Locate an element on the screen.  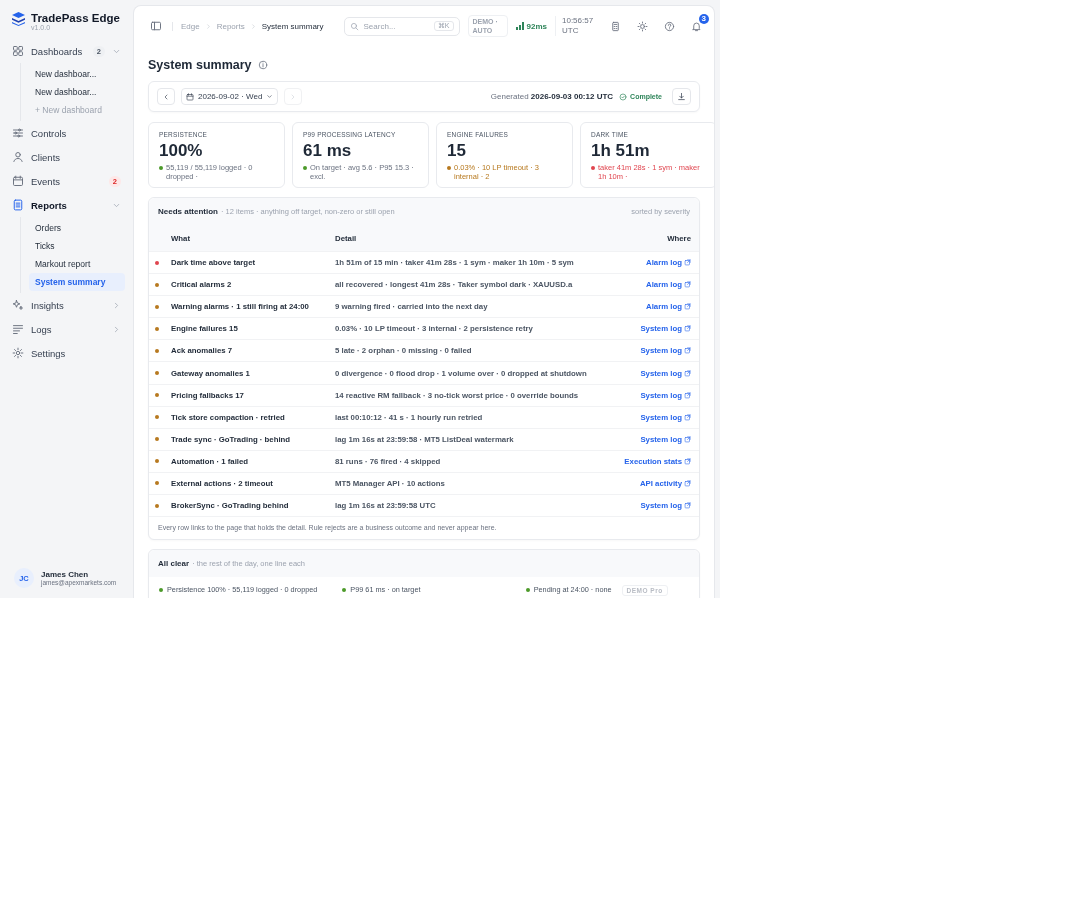
info-icon is located at coordinates (262, 65).